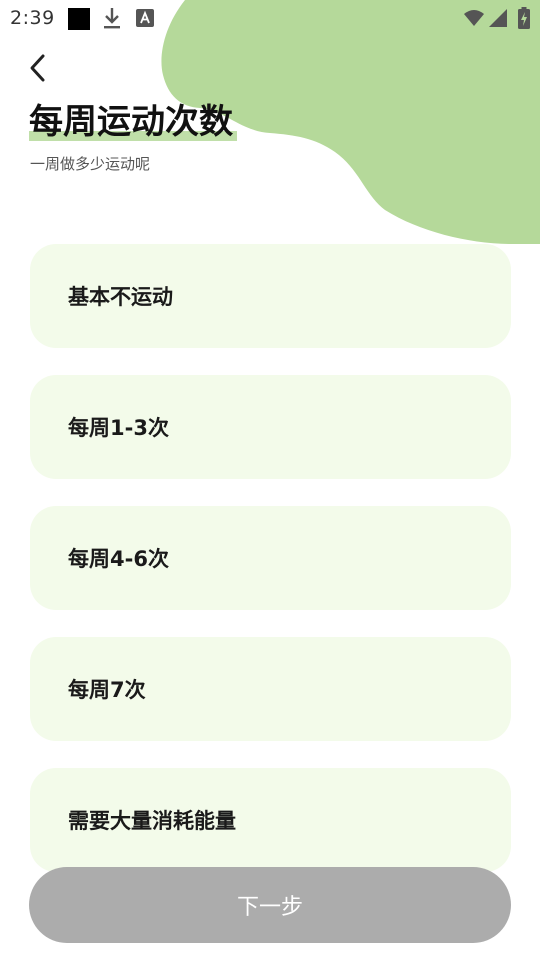 The image size is (540, 960). I want to click on back-button, so click(38, 68).